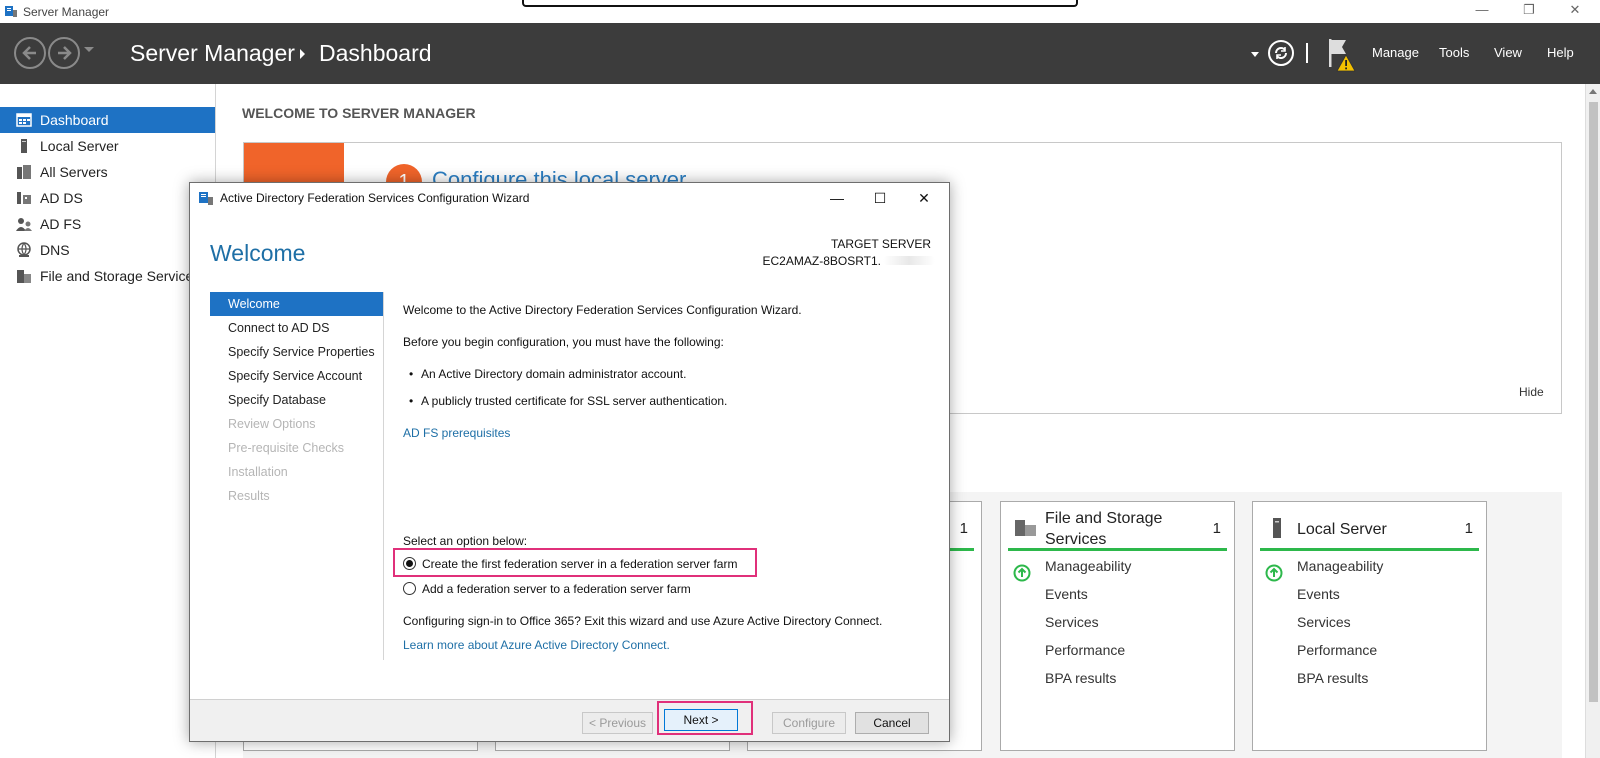 This screenshot has height=758, width=1600. What do you see at coordinates (617, 723) in the screenshot?
I see `previous-button: < Previous` at bounding box center [617, 723].